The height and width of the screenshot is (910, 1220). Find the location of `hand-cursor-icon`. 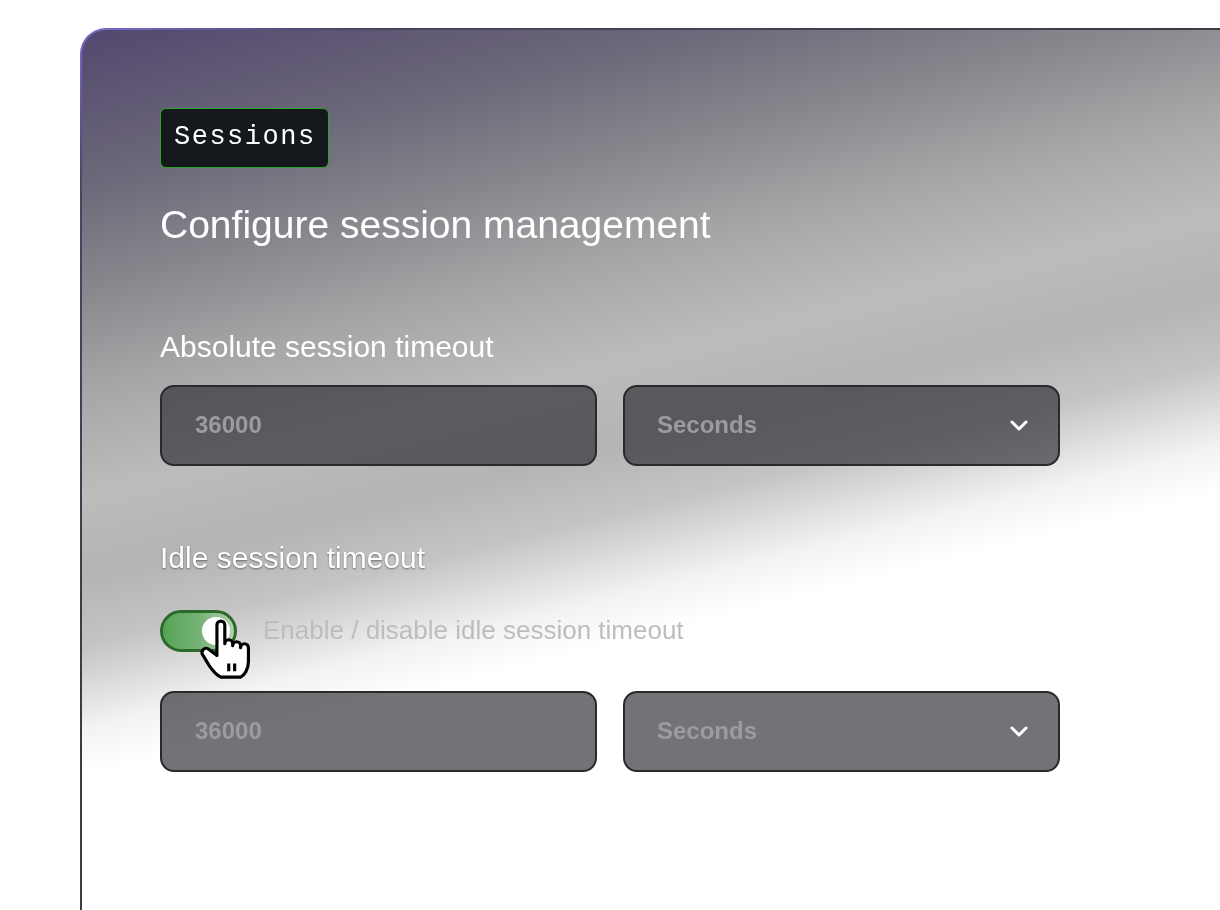

hand-cursor-icon is located at coordinates (225, 649).